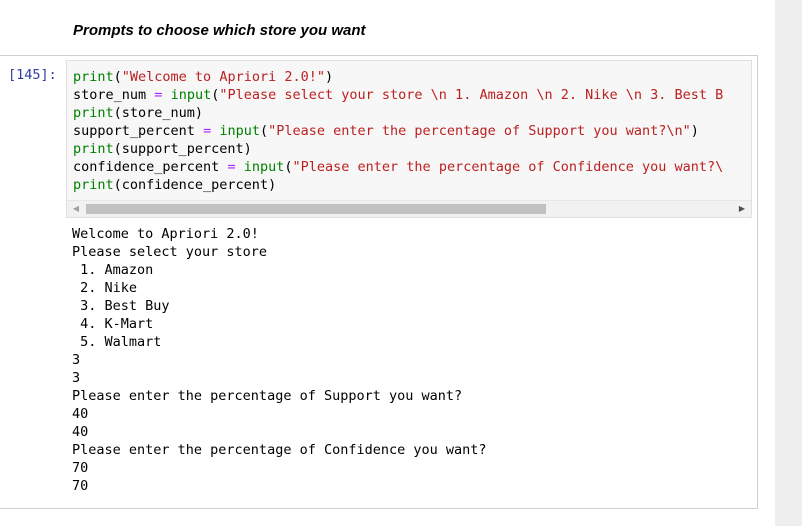  Describe the element at coordinates (105, 288) in the screenshot. I see `output-line: 2. Nike` at that location.